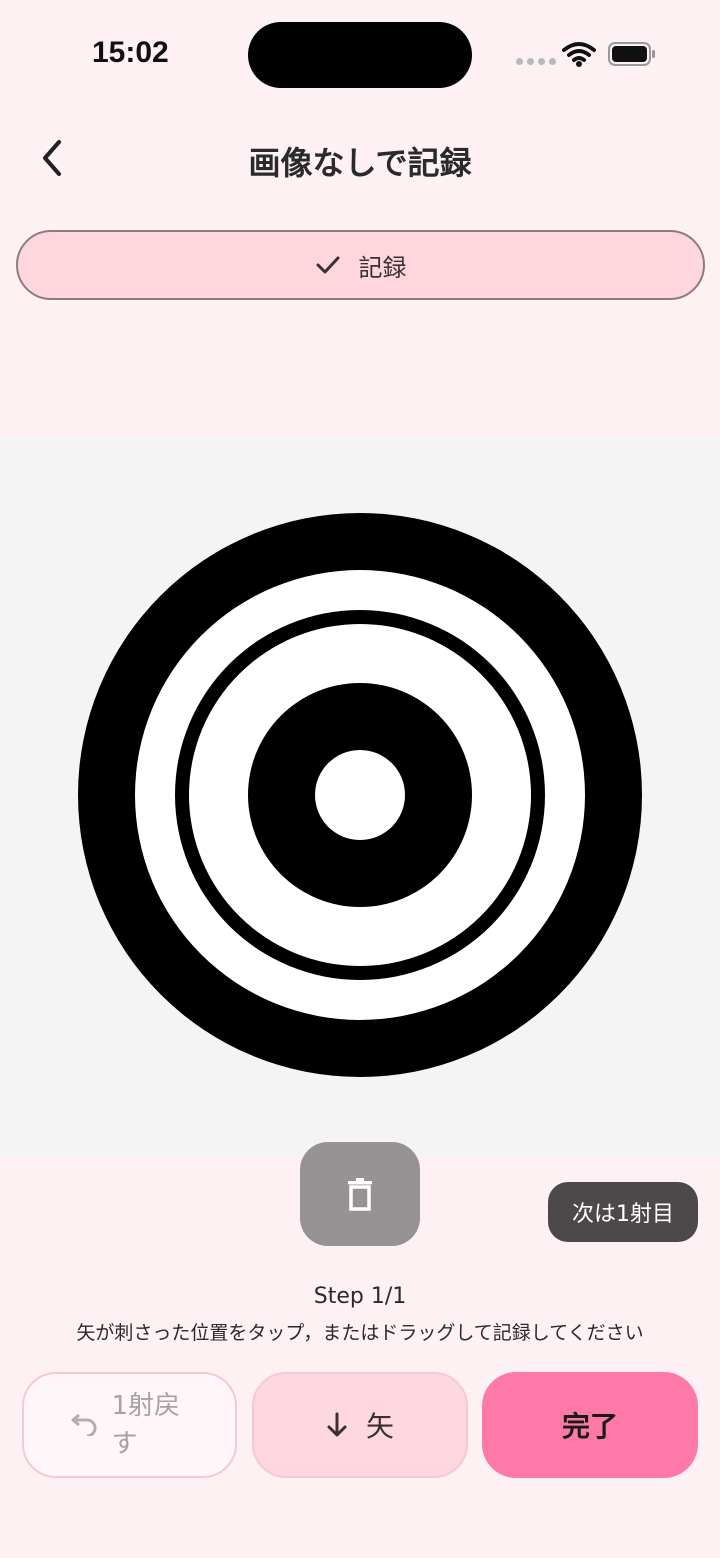 The height and width of the screenshot is (1558, 720). I want to click on record-button: 記録, so click(360, 265).